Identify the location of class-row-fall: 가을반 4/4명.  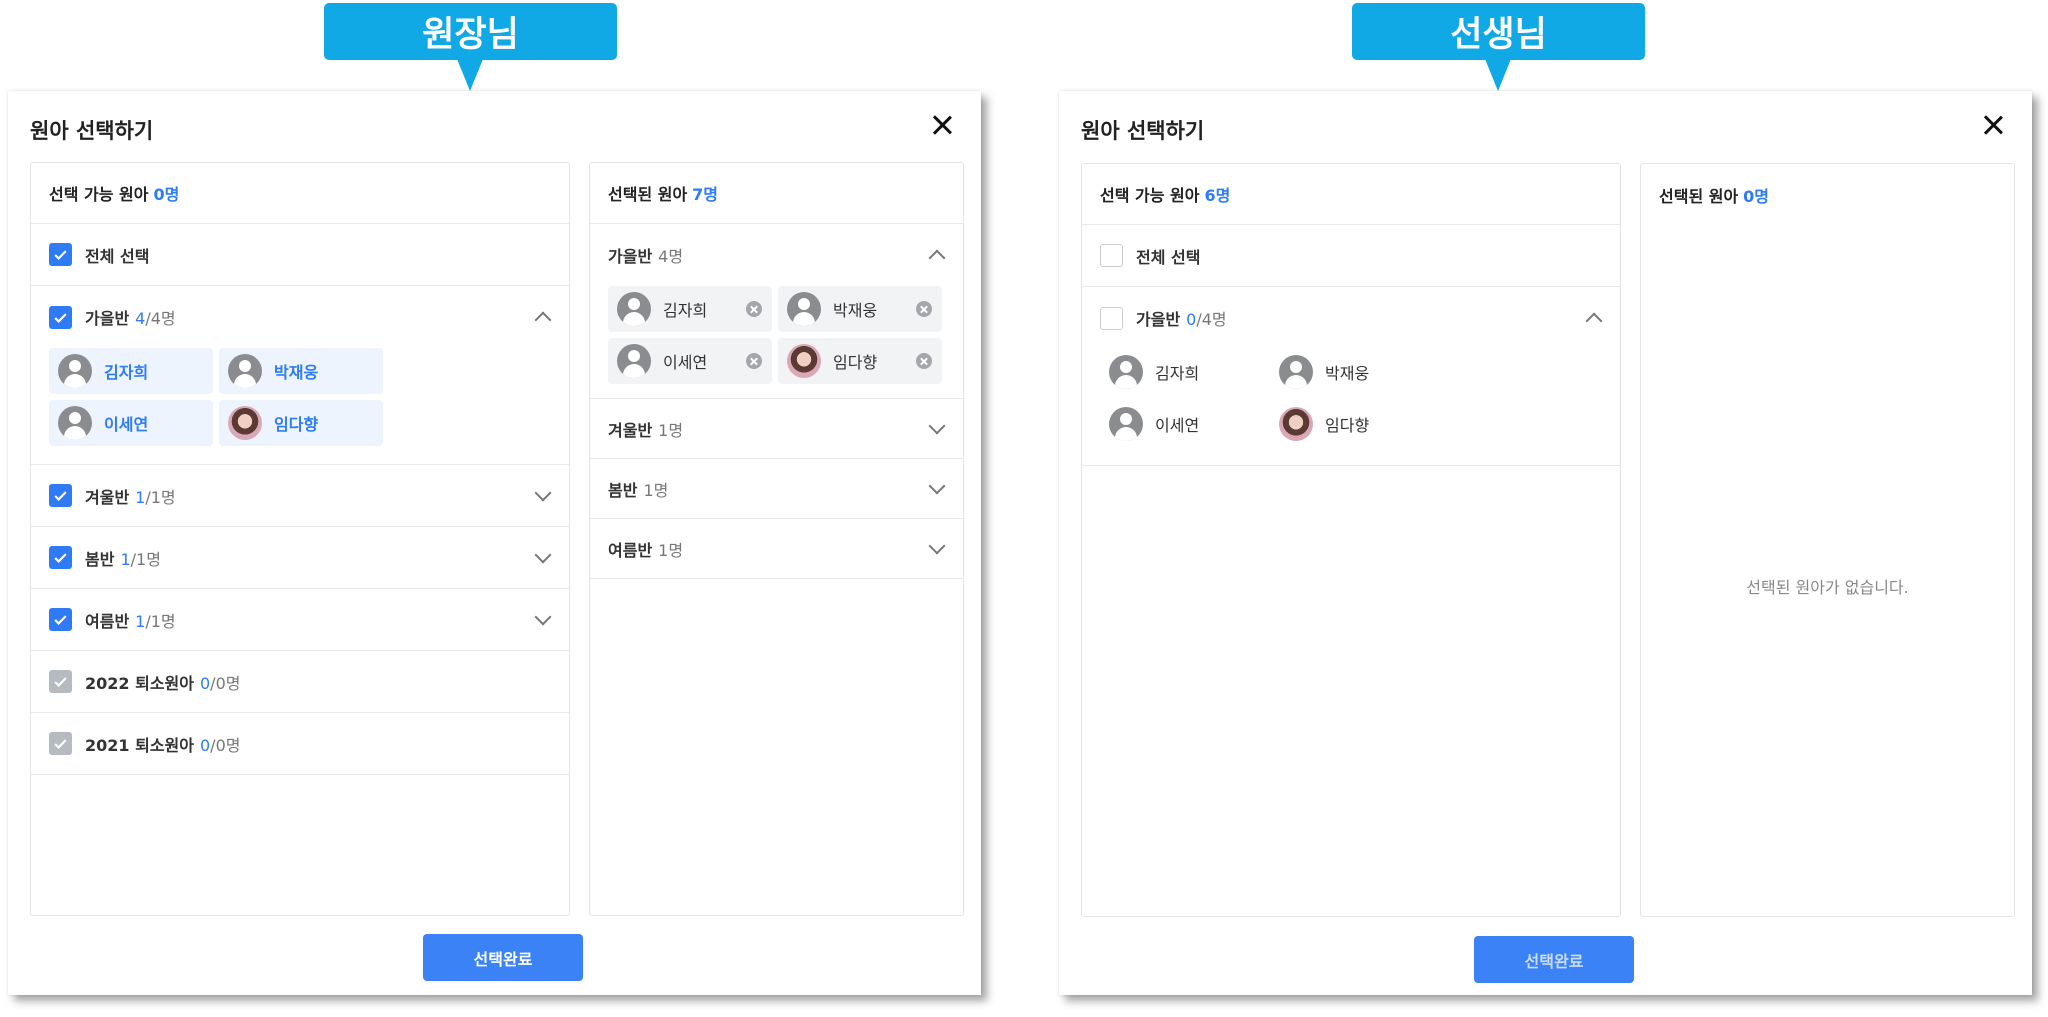
(300, 317).